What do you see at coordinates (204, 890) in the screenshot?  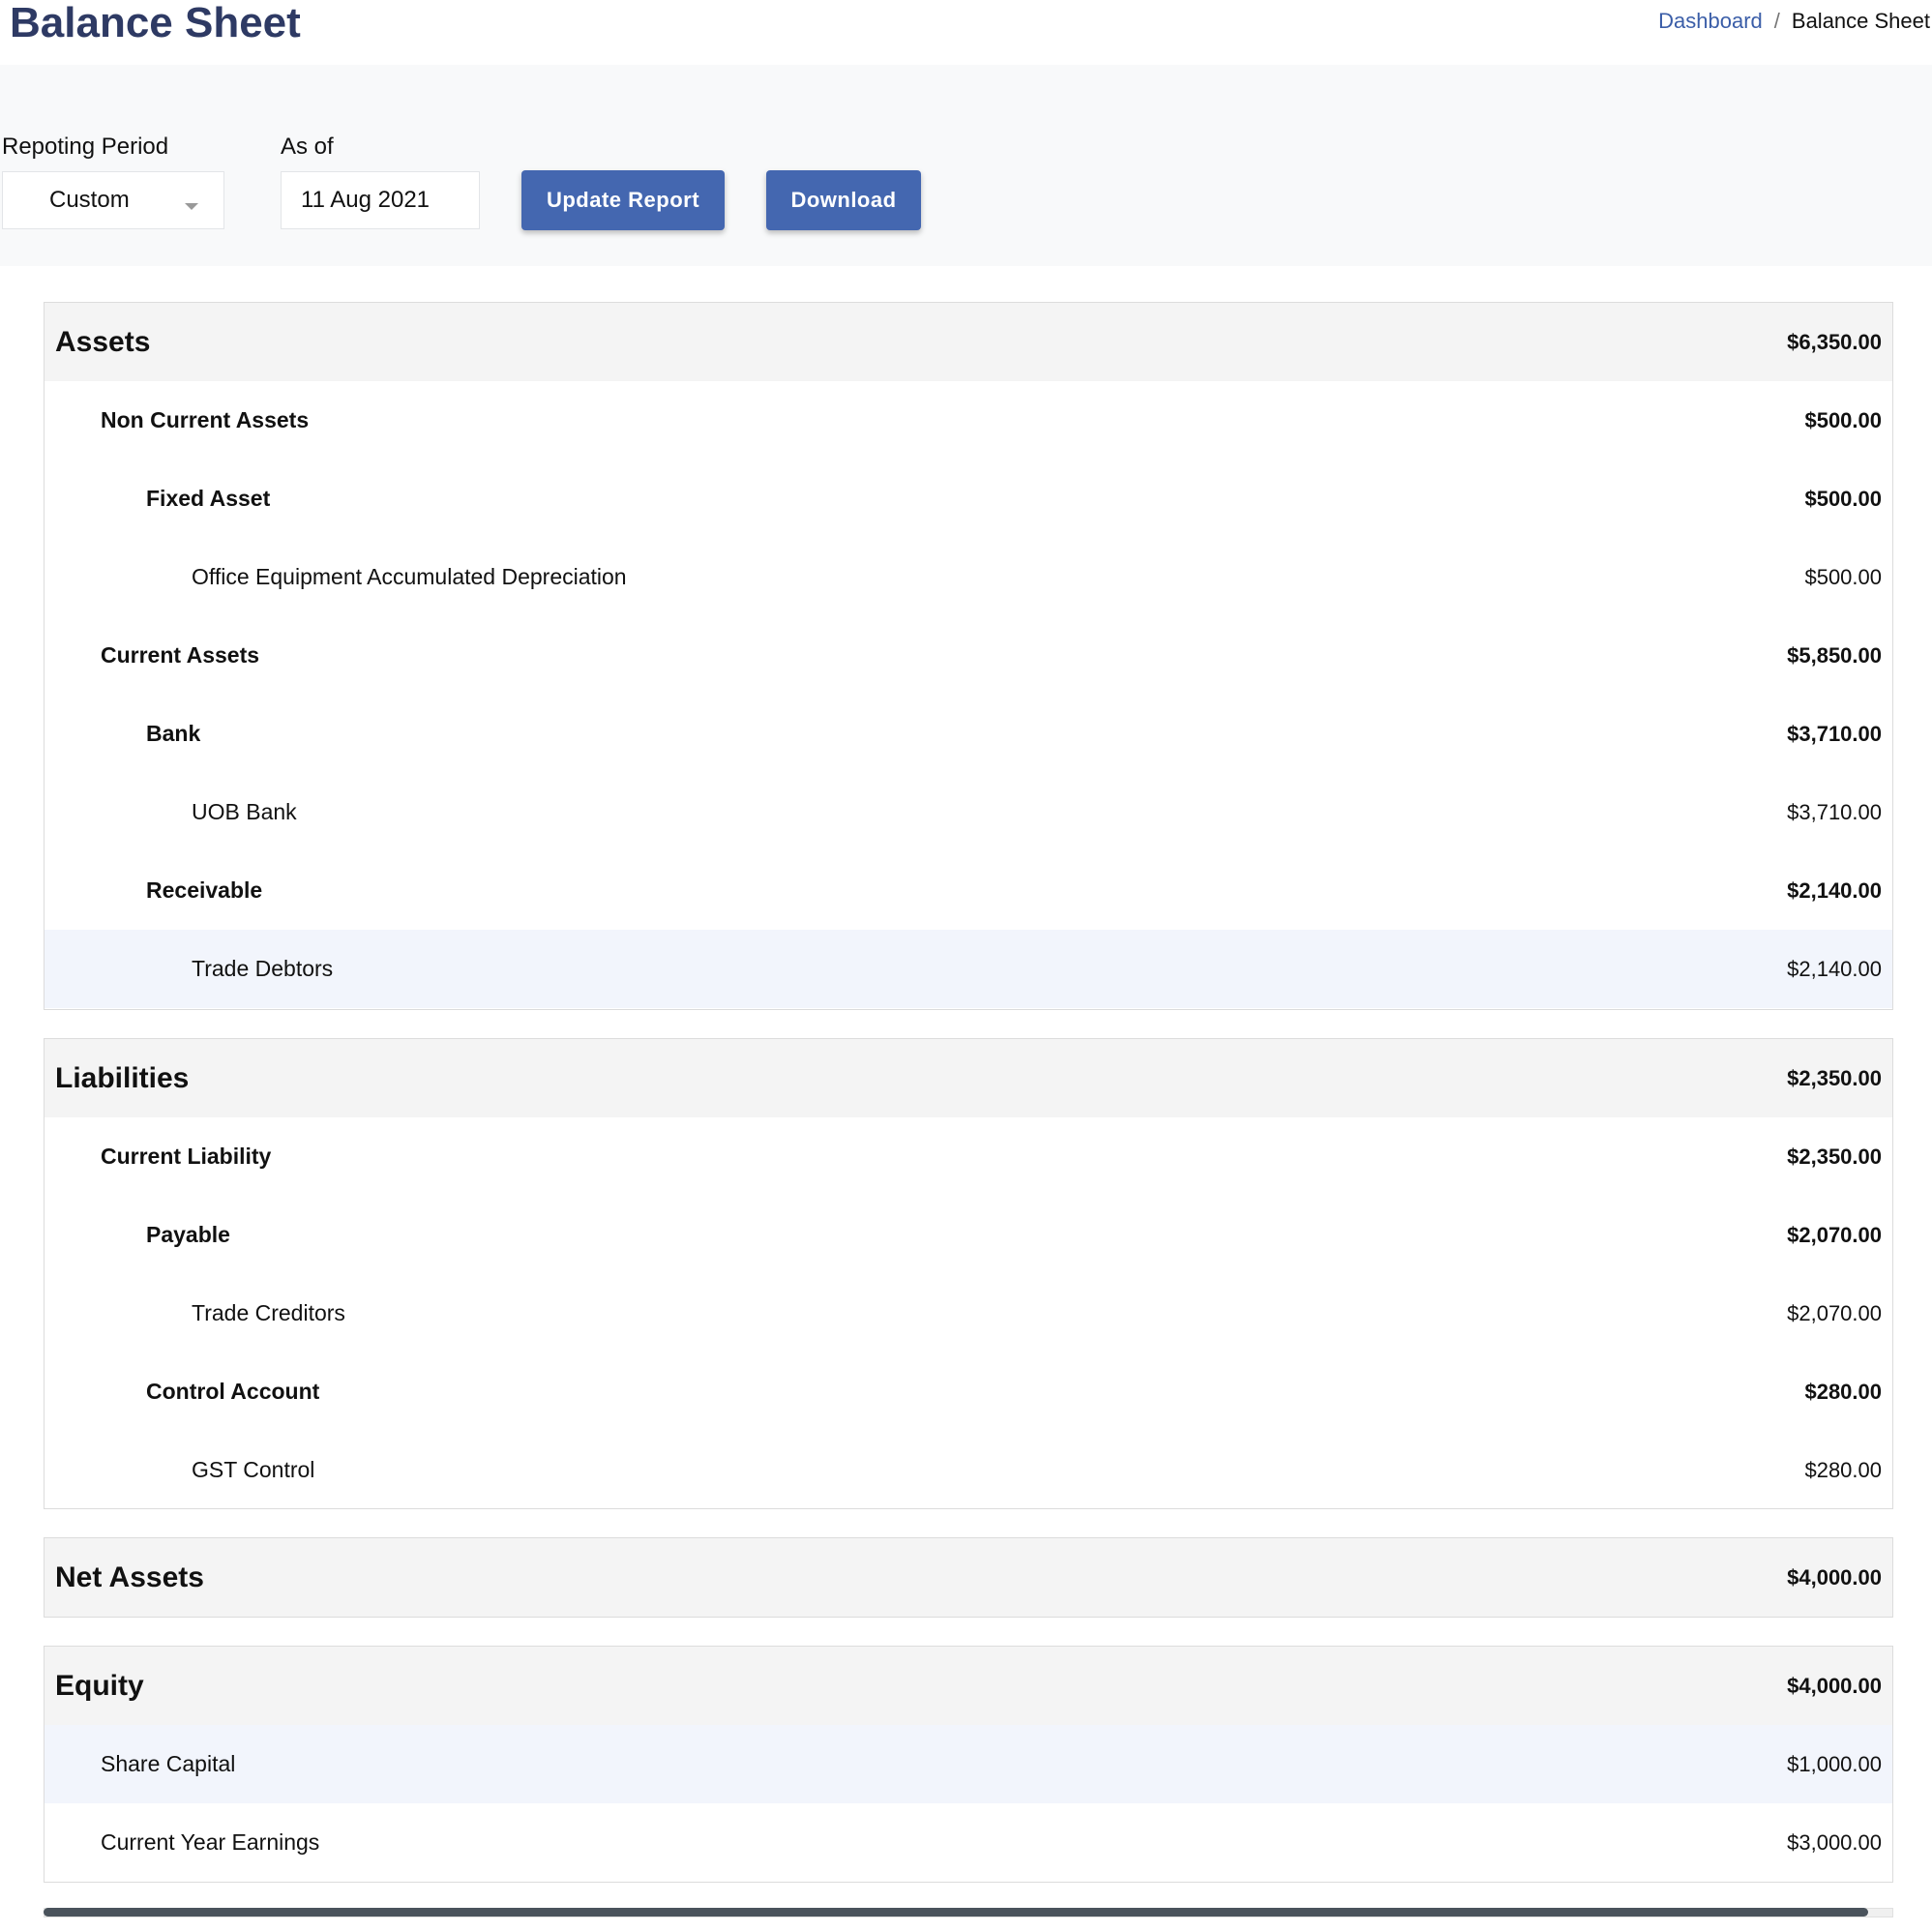 I see `row-label: Receivable` at bounding box center [204, 890].